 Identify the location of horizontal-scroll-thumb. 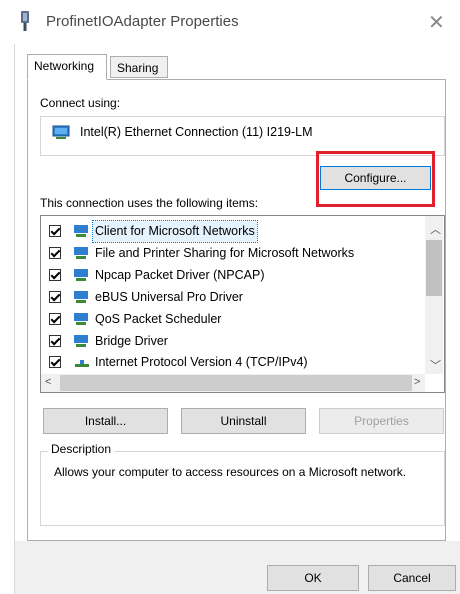
(236, 383).